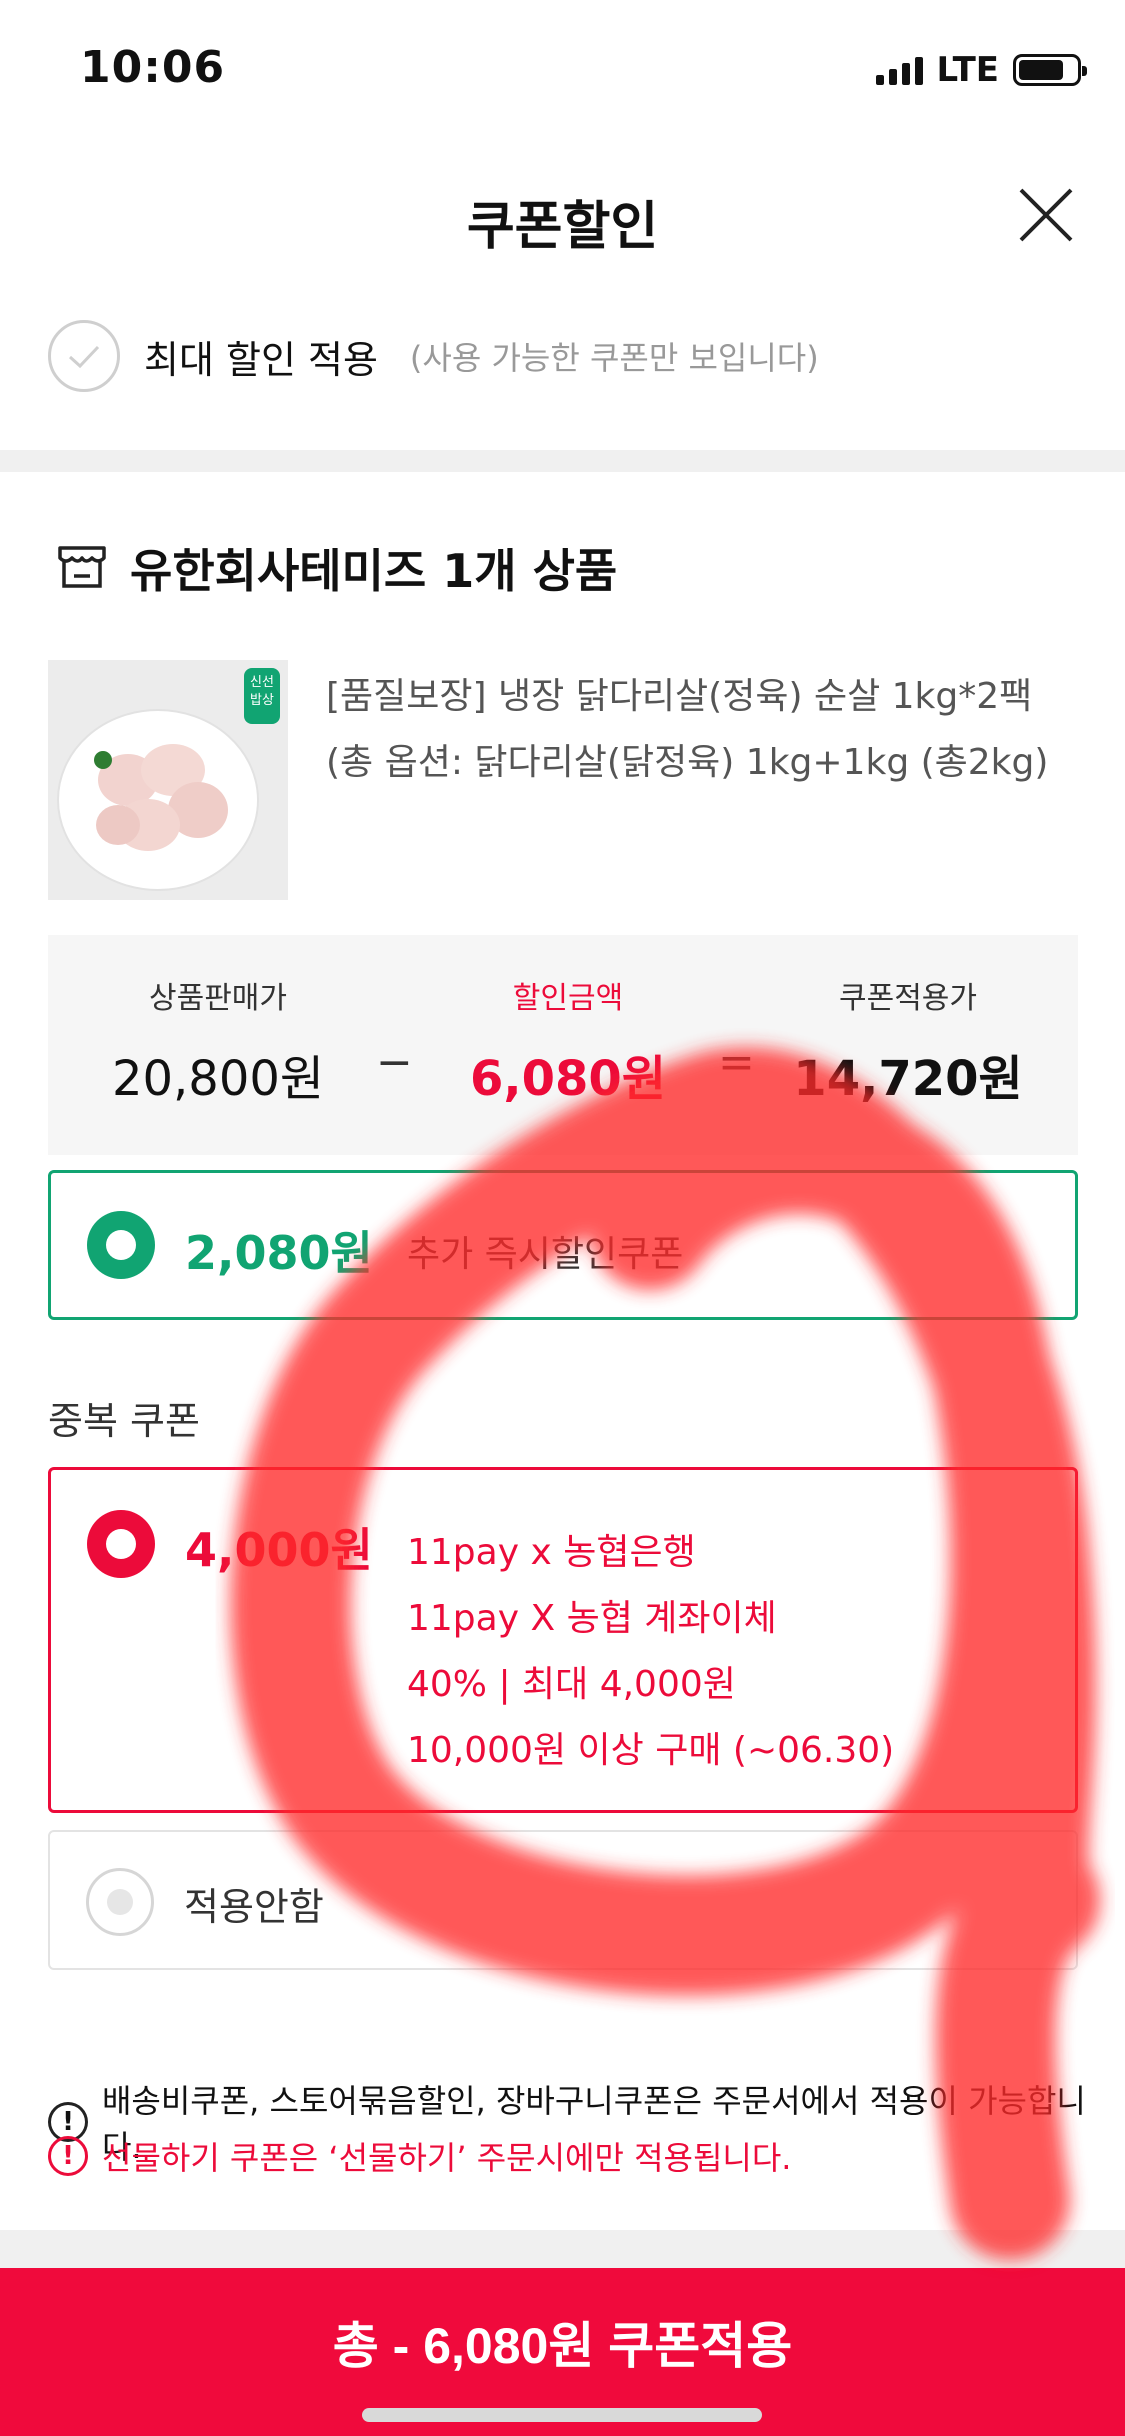 The width and height of the screenshot is (1125, 2436). Describe the element at coordinates (551, 1552) in the screenshot. I see `dup-coupon-line: 11pay x 농협은행` at that location.